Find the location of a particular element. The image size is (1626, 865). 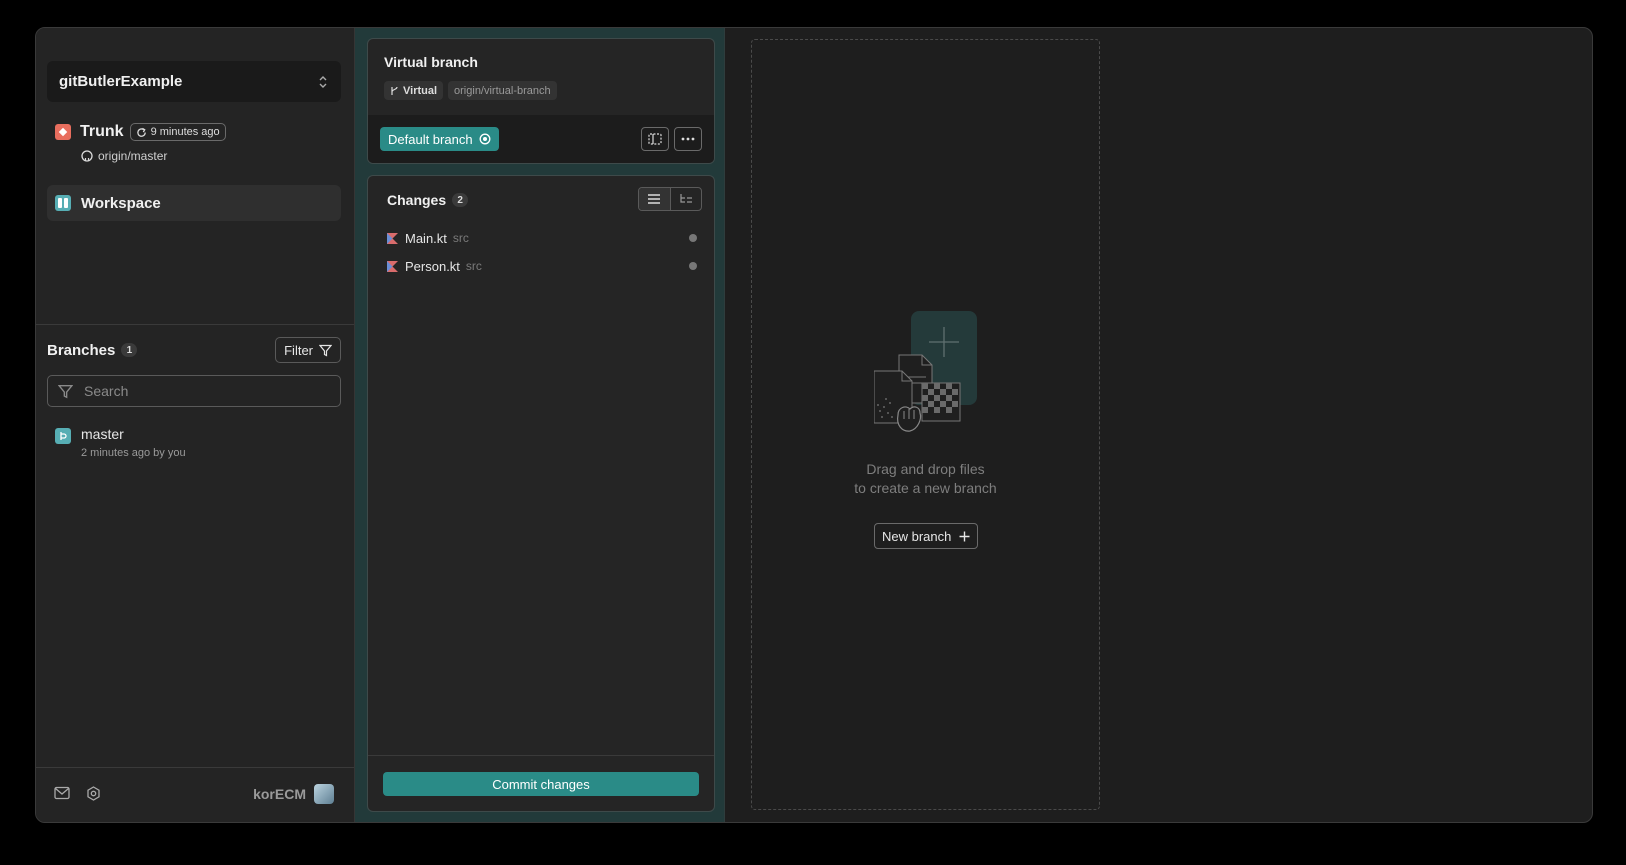

branches-count-badge: 1 is located at coordinates (129, 350).